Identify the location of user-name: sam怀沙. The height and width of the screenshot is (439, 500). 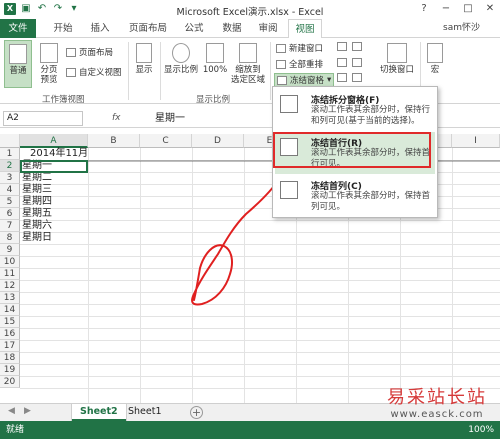
(461, 28).